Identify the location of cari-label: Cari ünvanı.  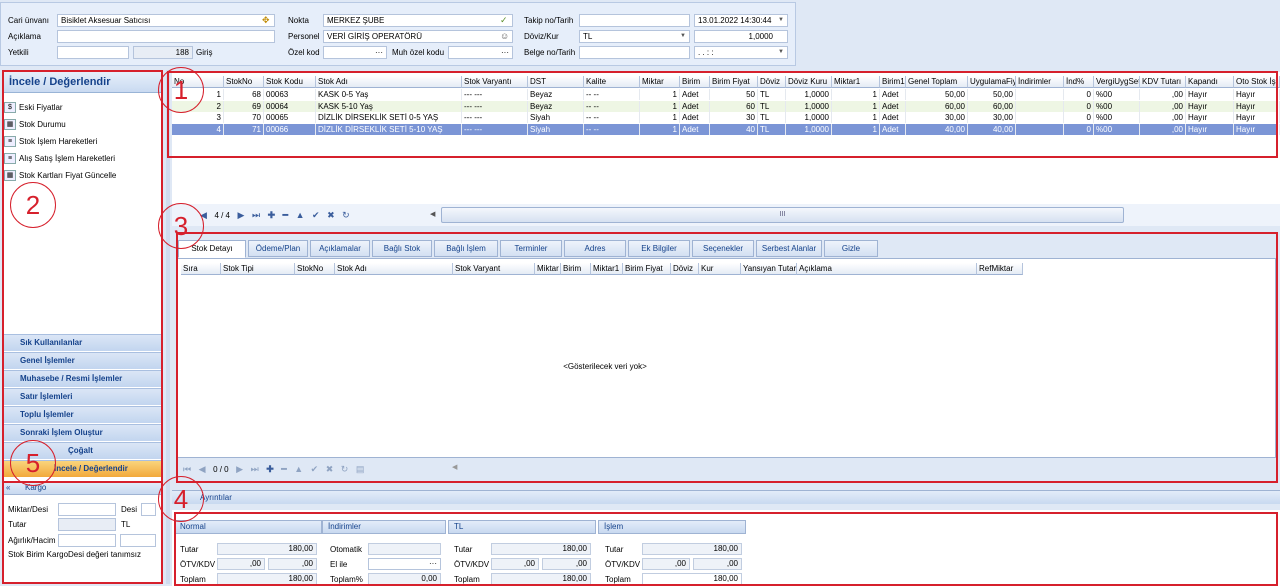
(28, 20).